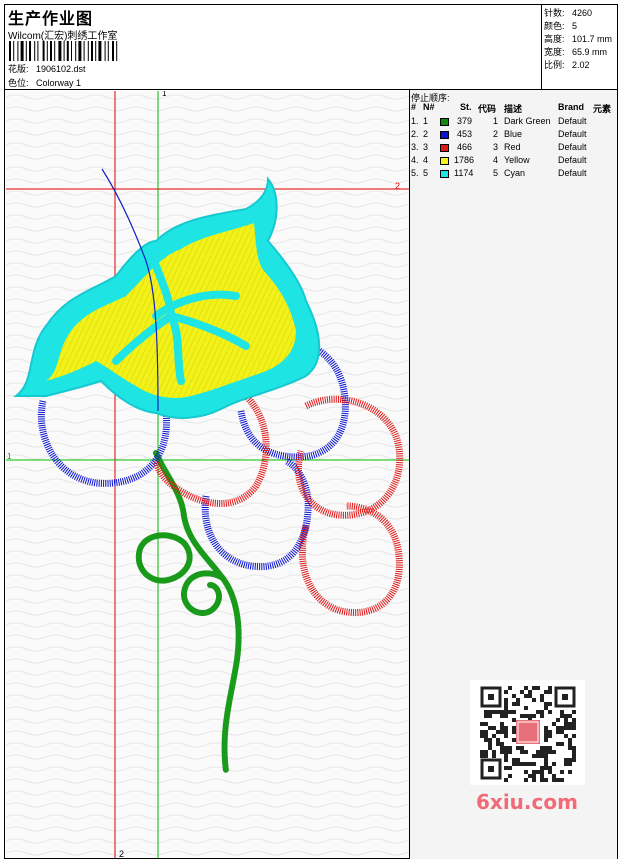 Image resolution: width=620 pixels, height=861 pixels. What do you see at coordinates (414, 107) in the screenshot?
I see `col-index: #` at bounding box center [414, 107].